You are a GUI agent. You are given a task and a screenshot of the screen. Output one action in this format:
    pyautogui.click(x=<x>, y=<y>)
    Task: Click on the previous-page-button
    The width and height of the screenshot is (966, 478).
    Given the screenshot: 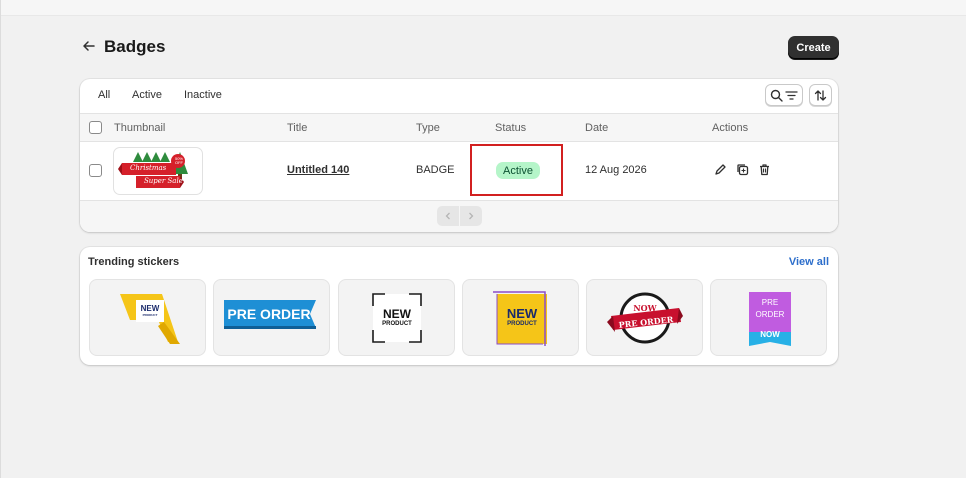 What is the action you would take?
    pyautogui.click(x=448, y=216)
    